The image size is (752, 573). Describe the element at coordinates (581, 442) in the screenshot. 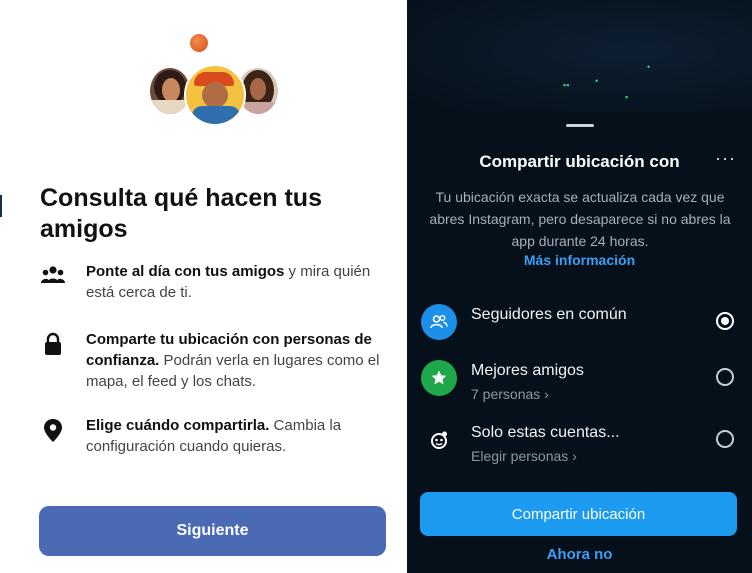

I see `option-selected-accounts: Solo estas cuentas... Elegir personas ›` at that location.